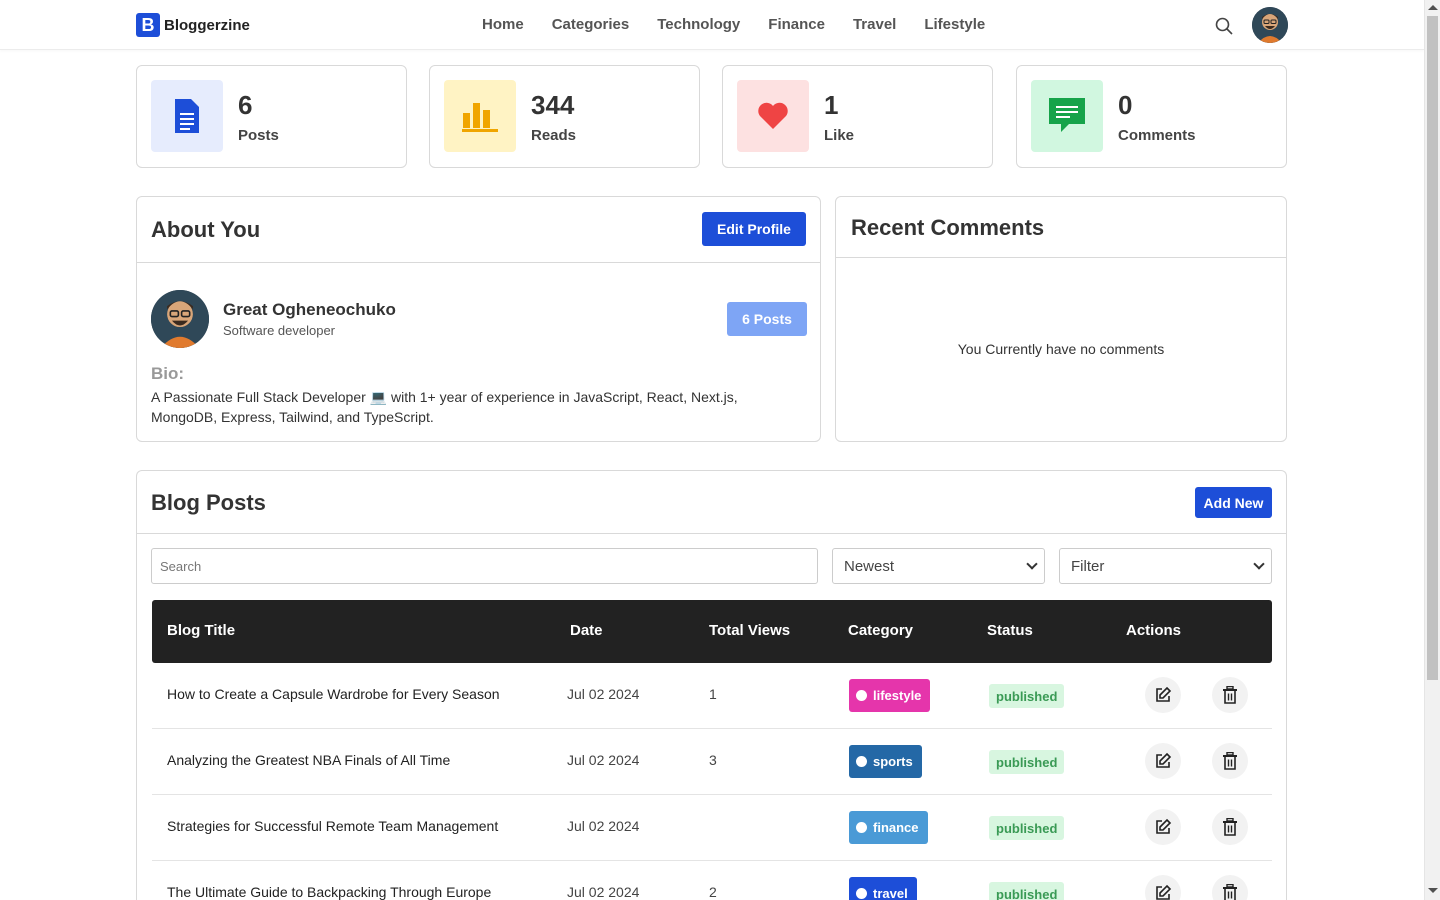 This screenshot has height=900, width=1440. What do you see at coordinates (554, 135) in the screenshot?
I see `stat-label: Reads` at bounding box center [554, 135].